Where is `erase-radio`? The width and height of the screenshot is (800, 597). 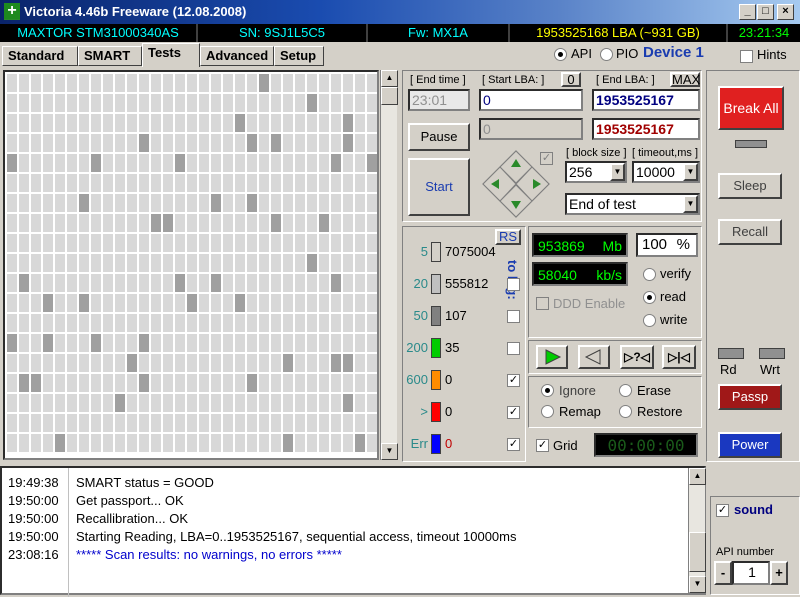
erase-radio is located at coordinates (625, 390).